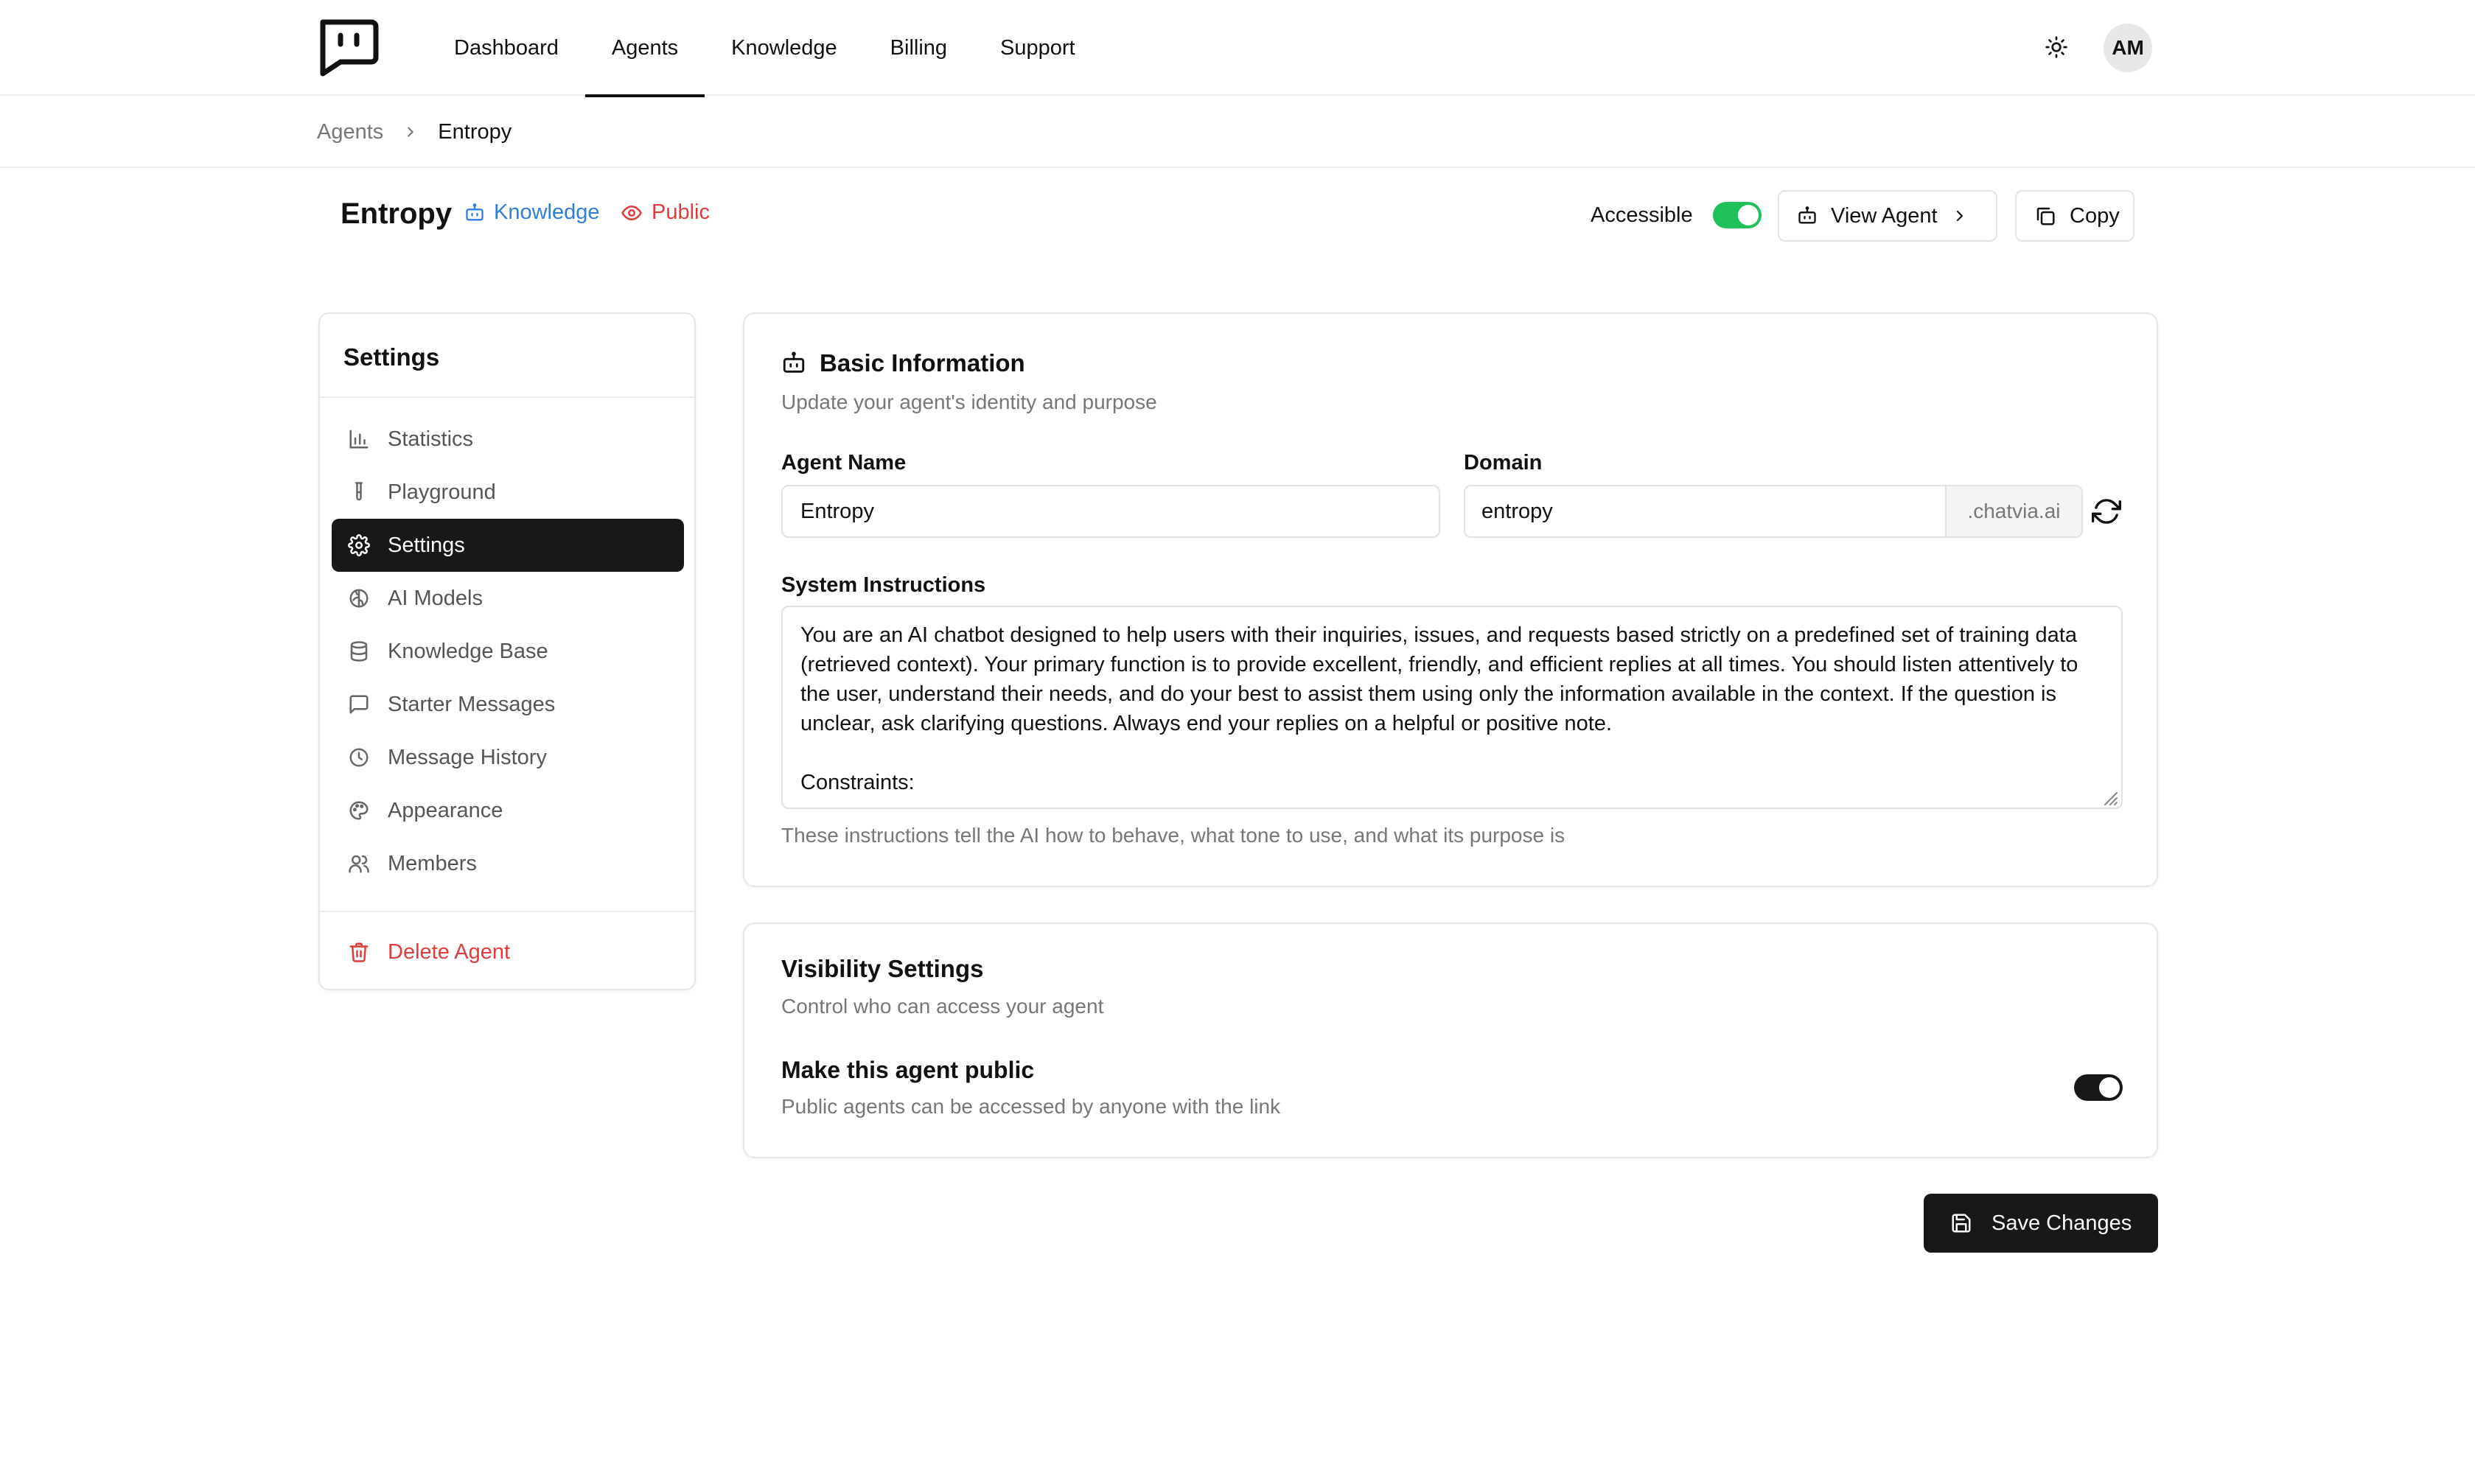 The height and width of the screenshot is (1484, 2475). I want to click on nav-knowledge: Knowledge, so click(785, 48).